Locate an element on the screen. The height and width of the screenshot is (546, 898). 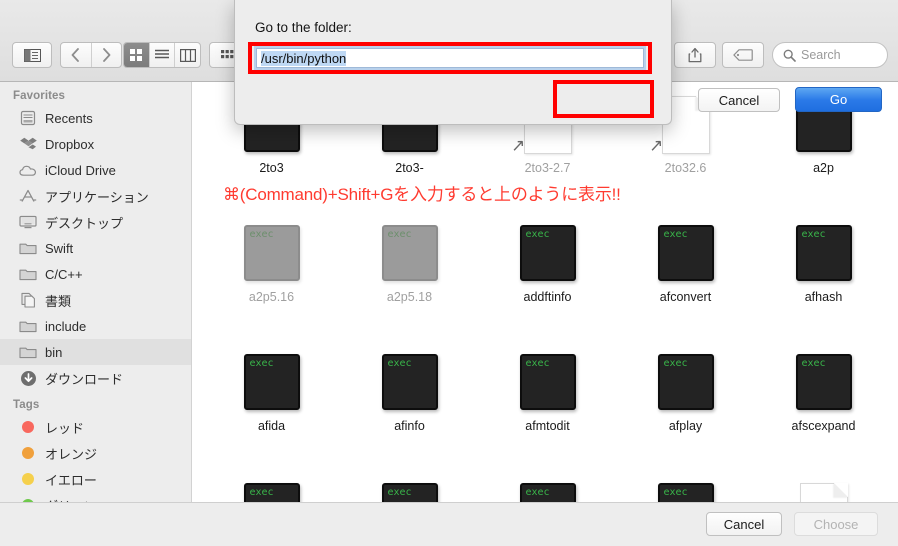
file-item: exec addftinfo is located at coordinates (547, 275).